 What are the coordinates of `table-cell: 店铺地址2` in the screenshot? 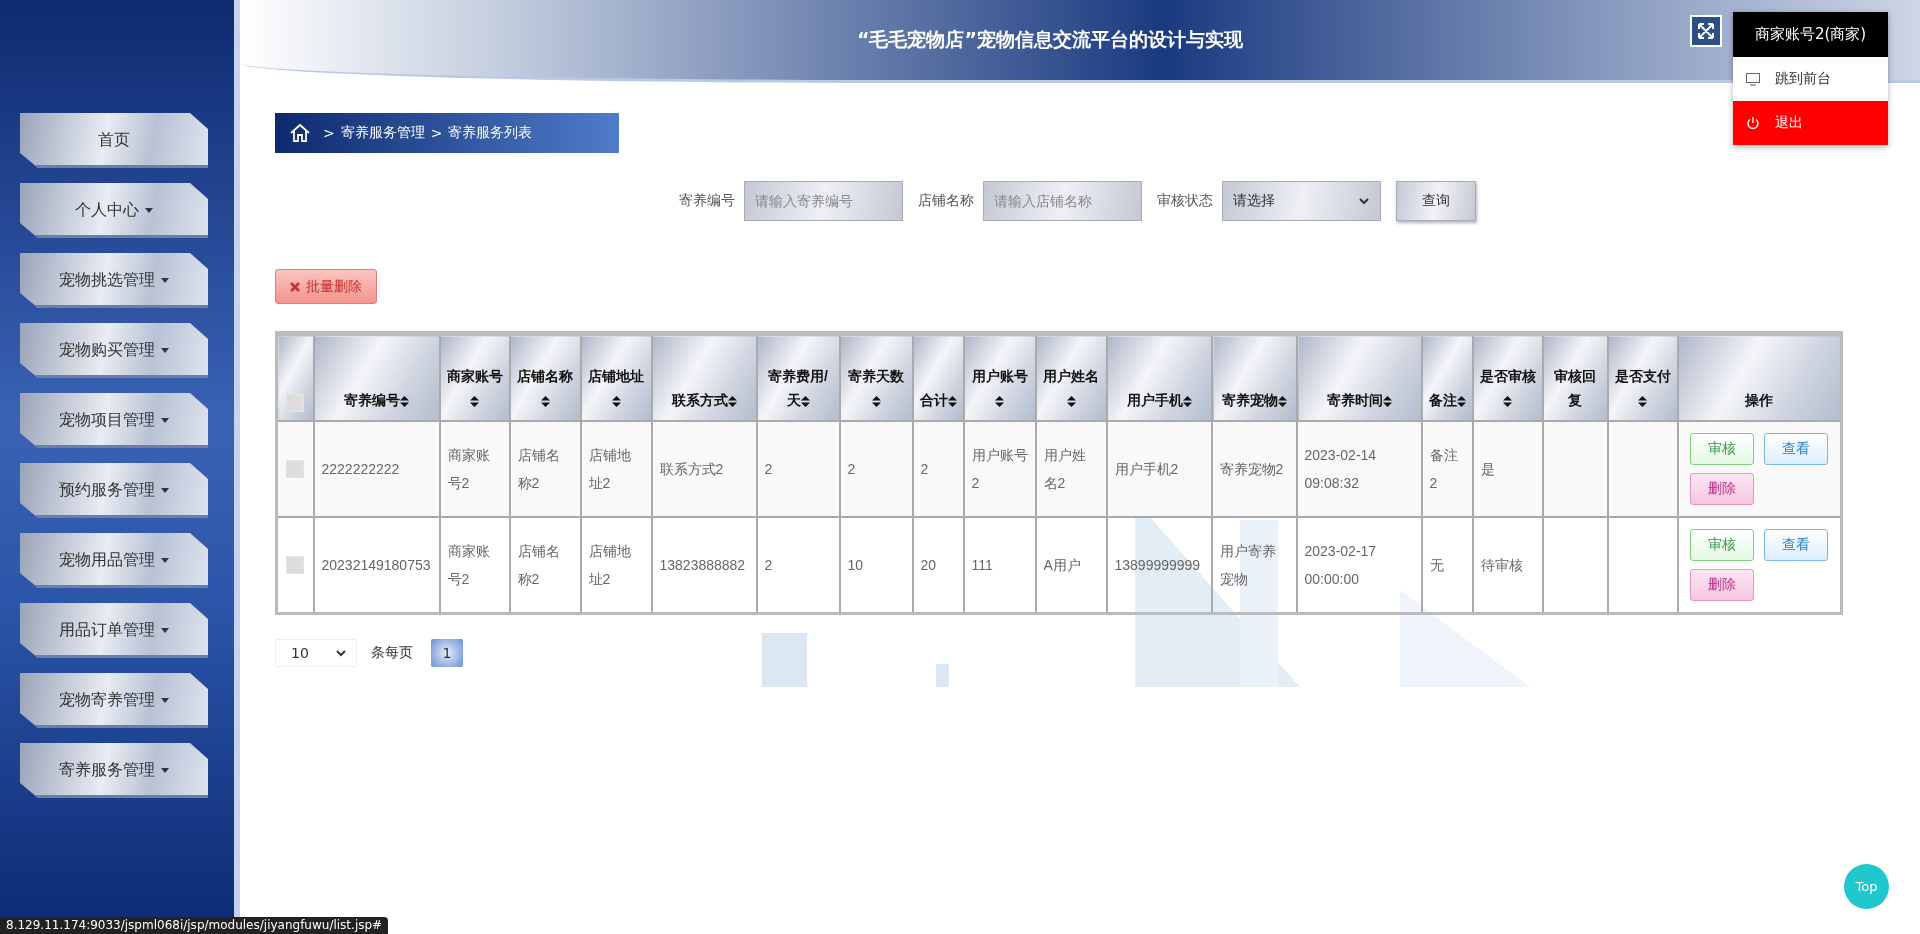 It's located at (616, 469).